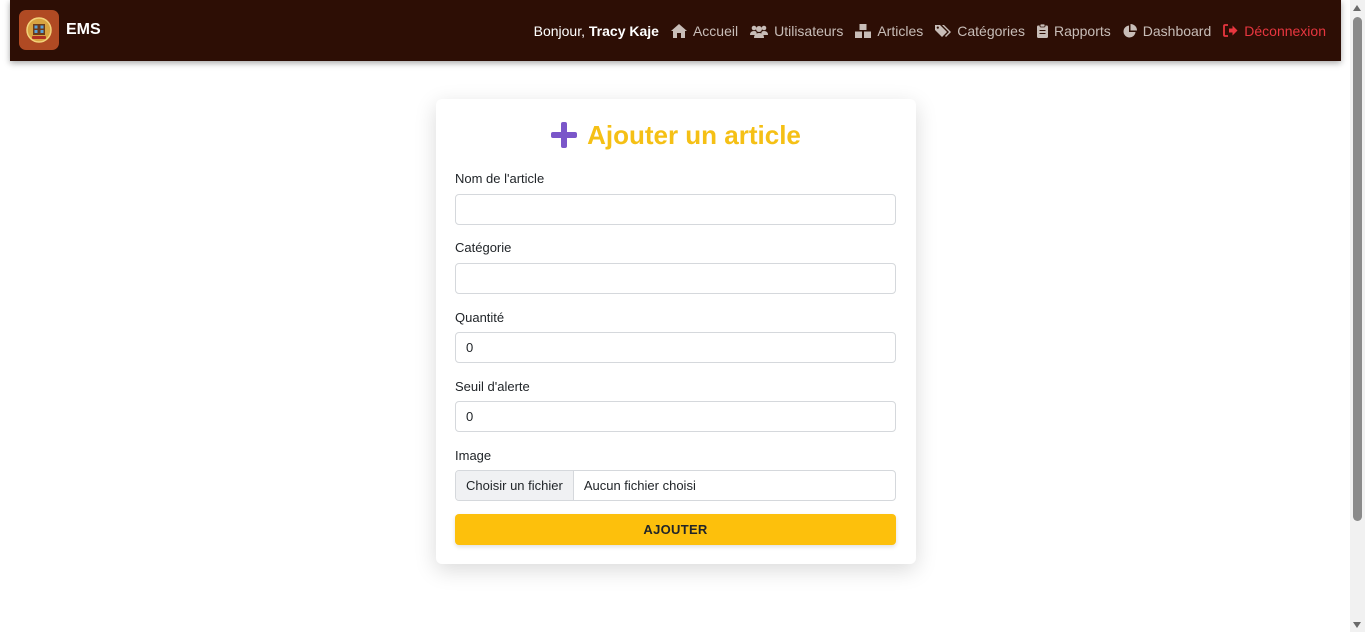  I want to click on scroll-thumb, so click(1357, 269).